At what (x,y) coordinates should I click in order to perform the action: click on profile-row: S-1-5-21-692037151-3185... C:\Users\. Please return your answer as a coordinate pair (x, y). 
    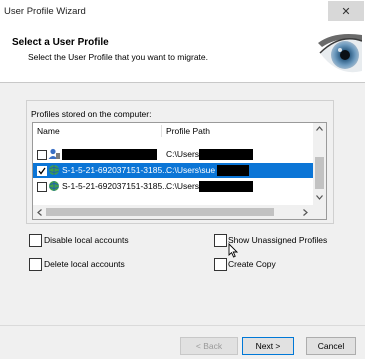
    Looking at the image, I should click on (173, 186).